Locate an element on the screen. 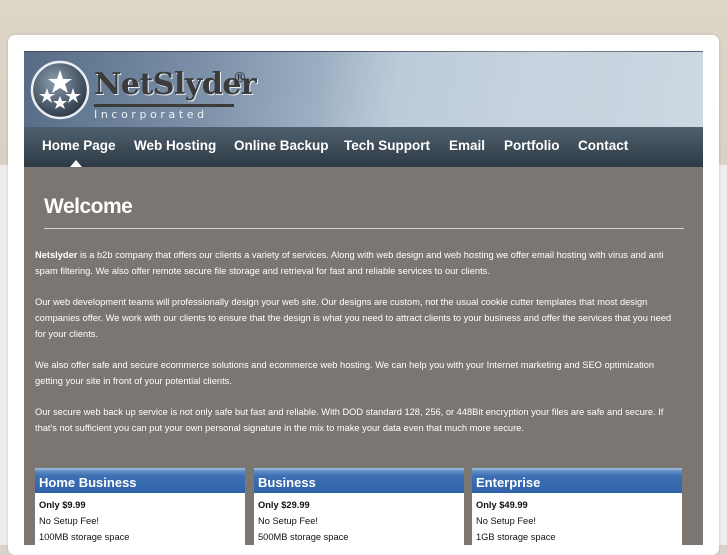  company-name: Netslyder is located at coordinates (56, 255).